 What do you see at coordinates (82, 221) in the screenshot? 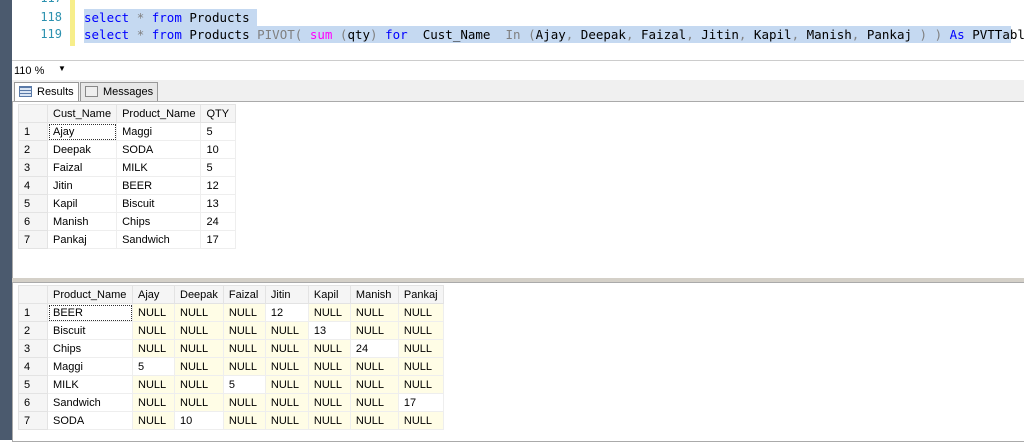
I see `cell: Manish` at bounding box center [82, 221].